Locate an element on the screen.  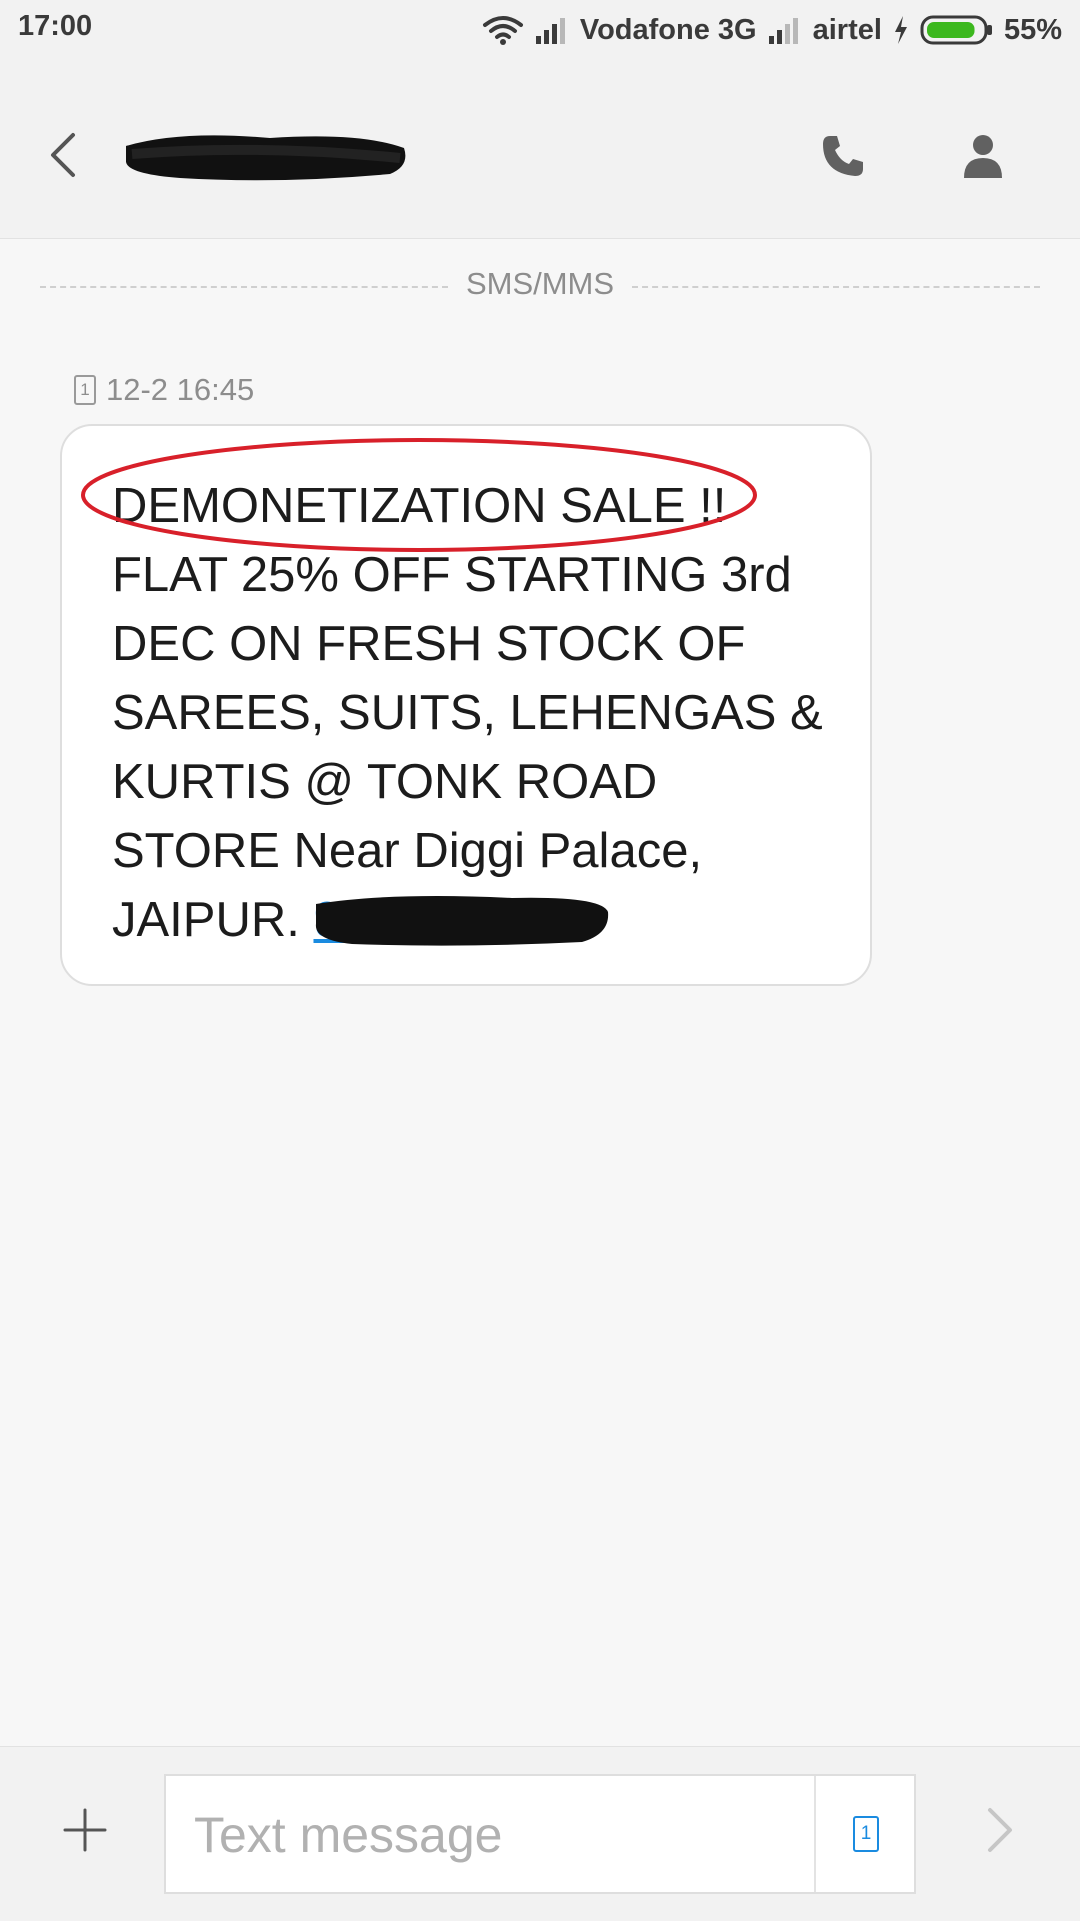
contact-profile-button is located at coordinates (982, 155).